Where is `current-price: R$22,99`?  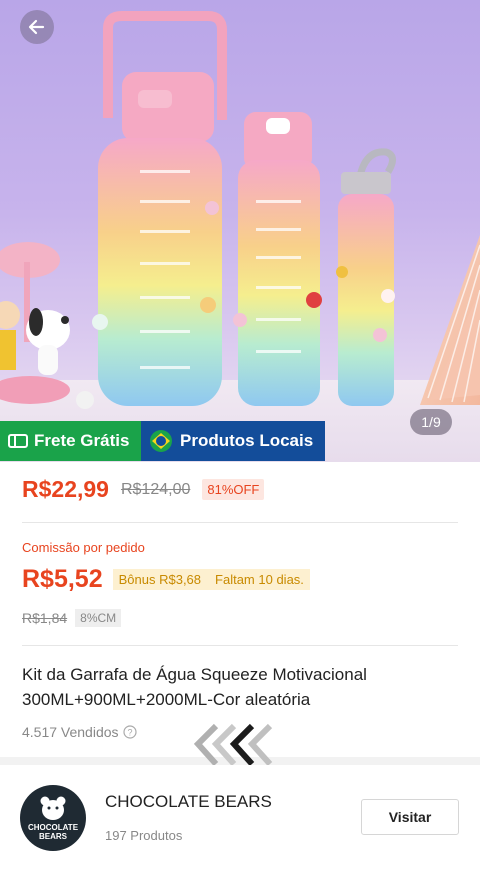 current-price: R$22,99 is located at coordinates (65, 489).